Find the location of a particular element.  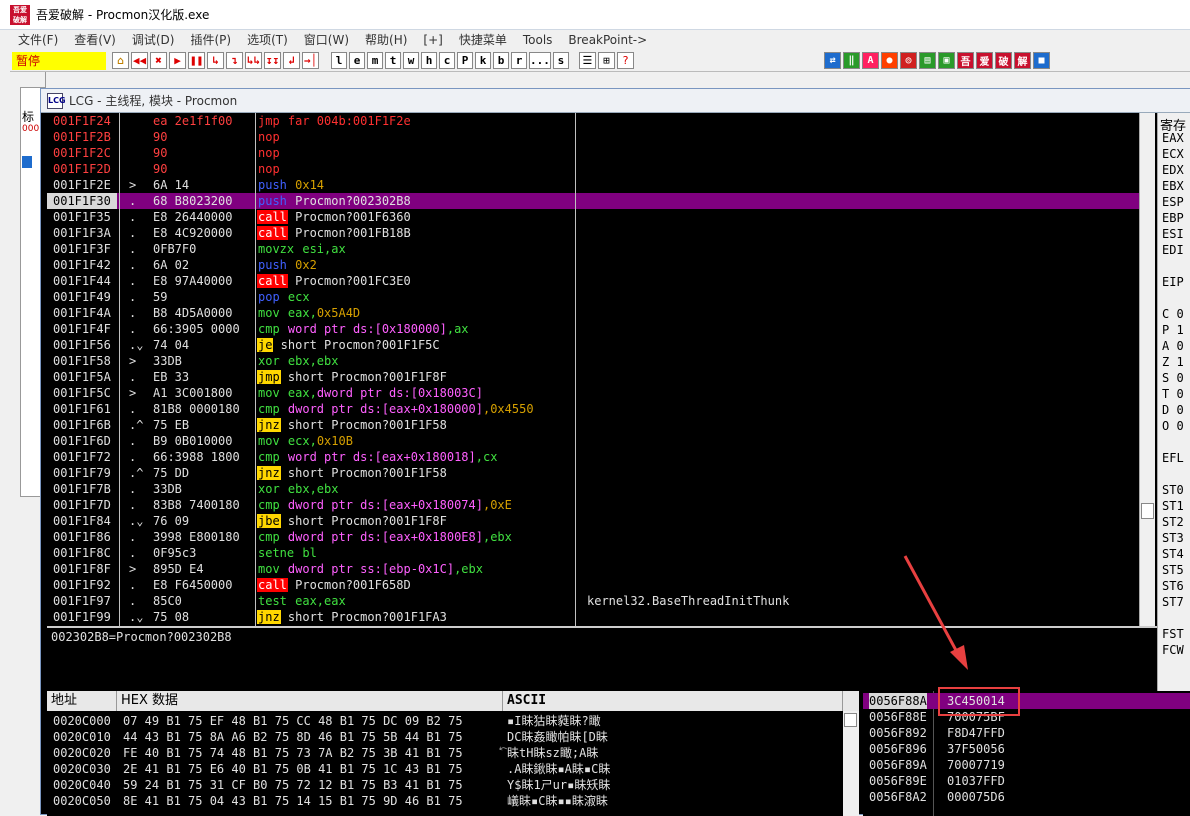

toolbar-window-button: w is located at coordinates (411, 60).